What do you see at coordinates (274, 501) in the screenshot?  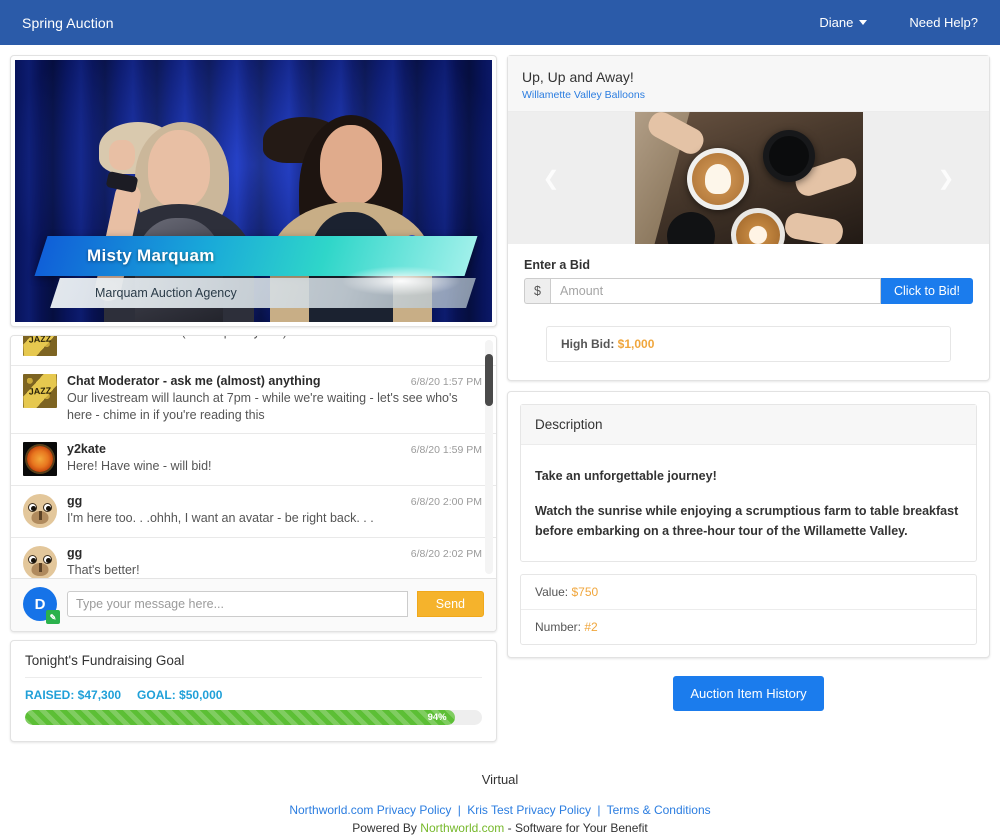 I see `chat-message-header: gg 6/8/20 2:00 PM` at bounding box center [274, 501].